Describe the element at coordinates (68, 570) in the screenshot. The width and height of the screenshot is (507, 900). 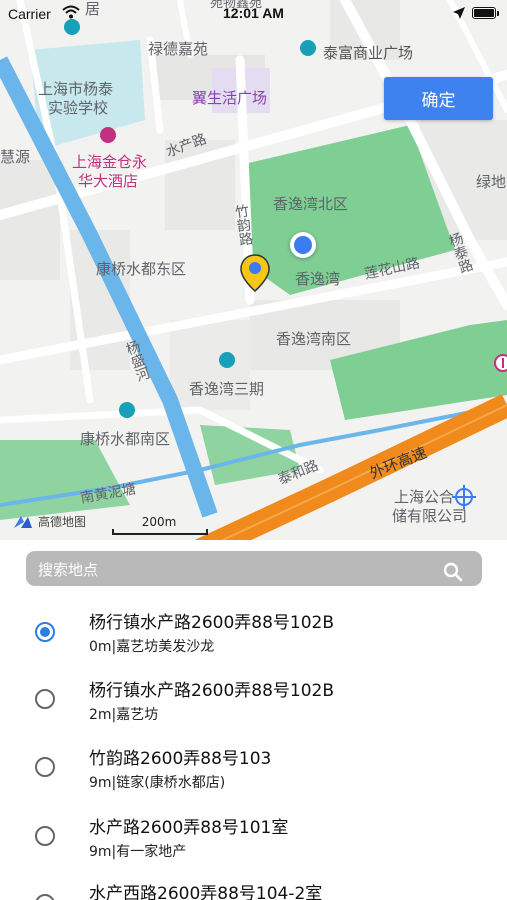
I see `search-placeholder: 搜索地点` at that location.